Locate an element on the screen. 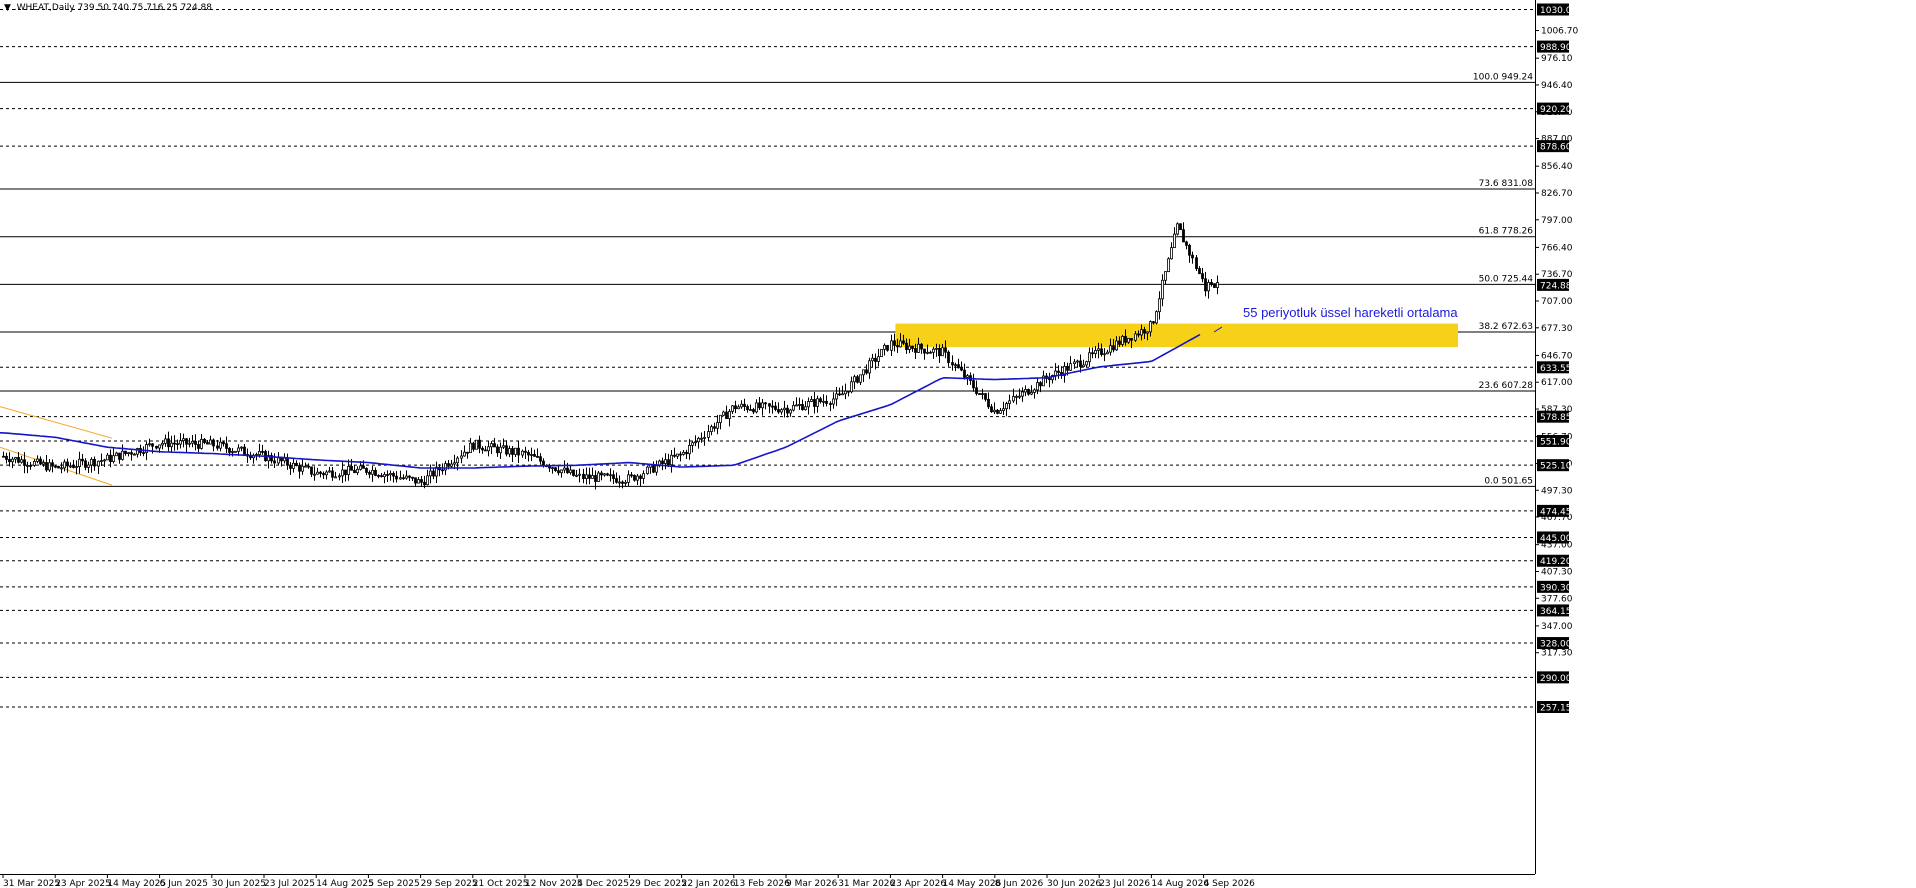 Image resolution: width=1916 pixels, height=888 pixels. y-tick-label: 1006.70 is located at coordinates (1559, 32).